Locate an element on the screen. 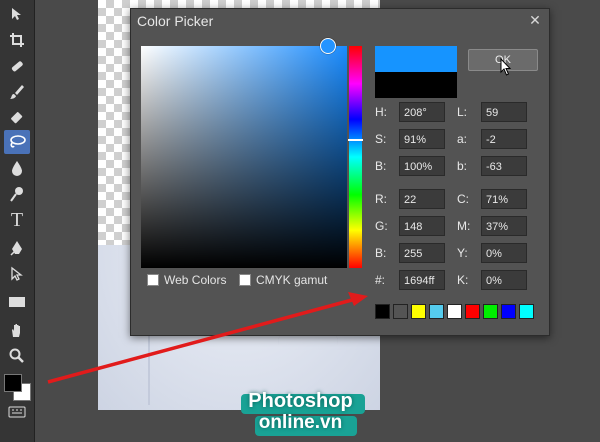 The height and width of the screenshot is (442, 600). field-label: L: is located at coordinates (462, 112).